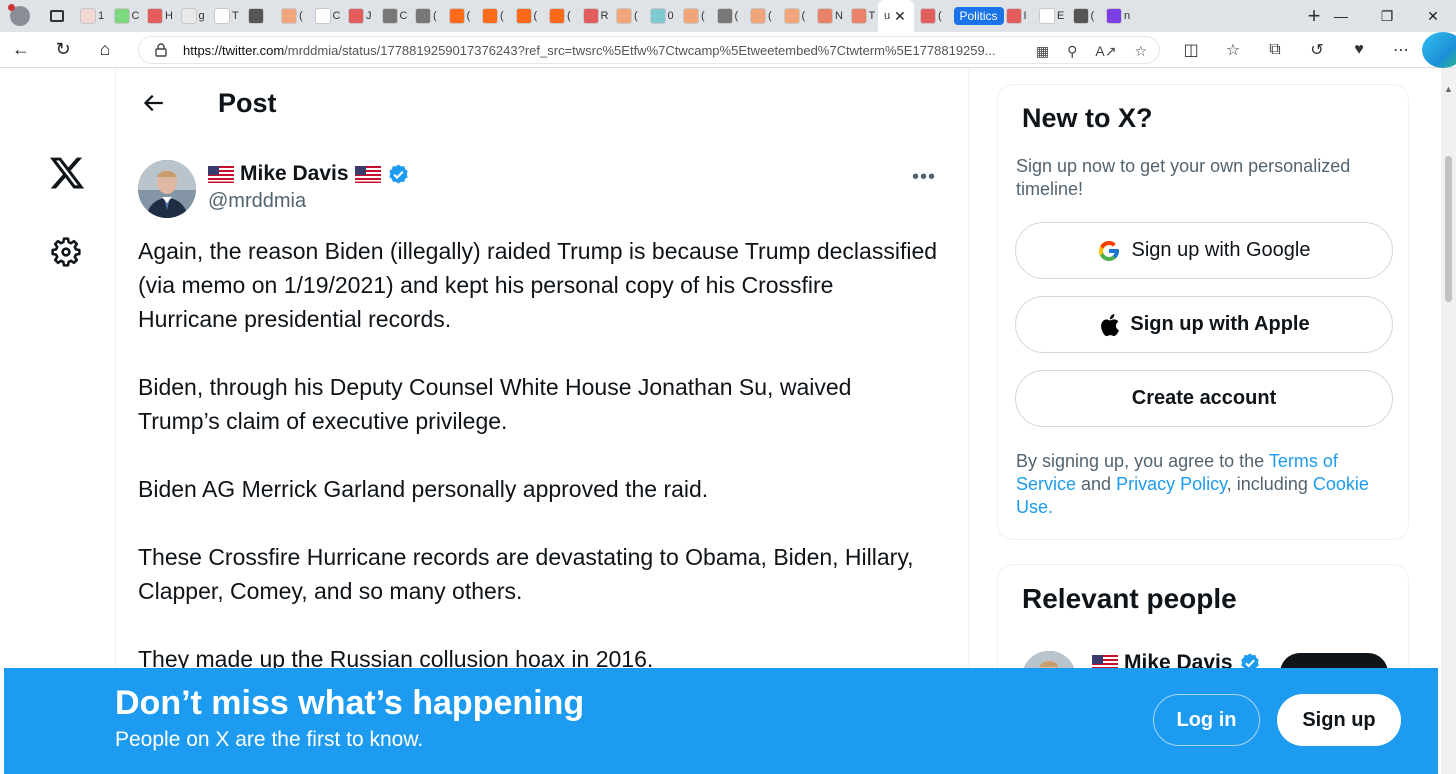 The image size is (1456, 774). I want to click on settings-more-icon: ⋯, so click(1401, 50).